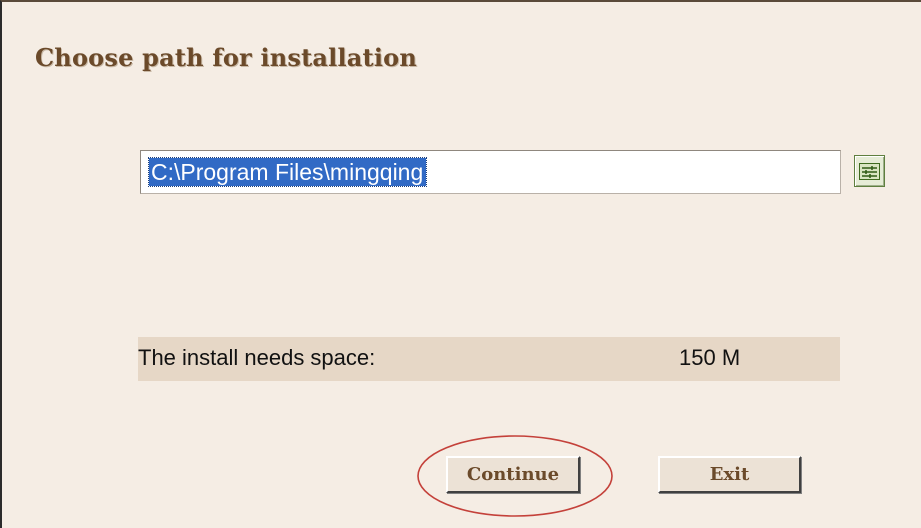 This screenshot has width=921, height=528. Describe the element at coordinates (257, 357) in the screenshot. I see `space-requirement-label: The install needs space:` at that location.